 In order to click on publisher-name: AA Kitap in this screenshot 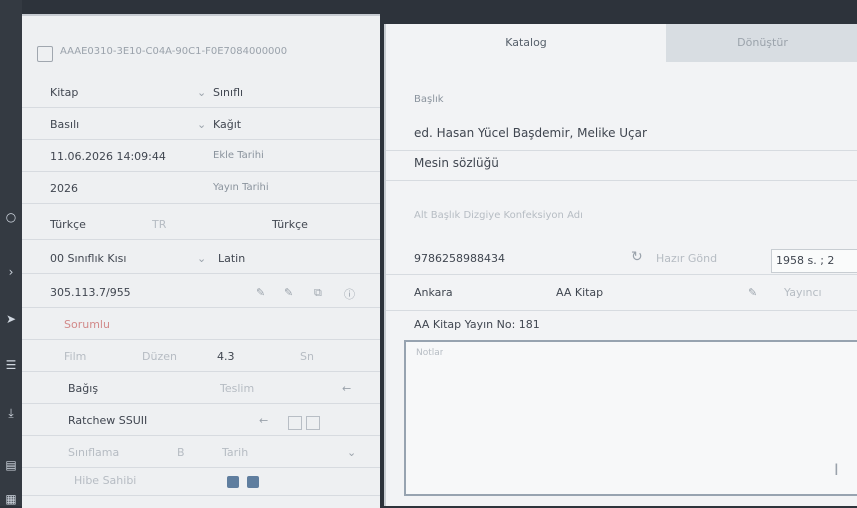, I will do `click(579, 292)`.